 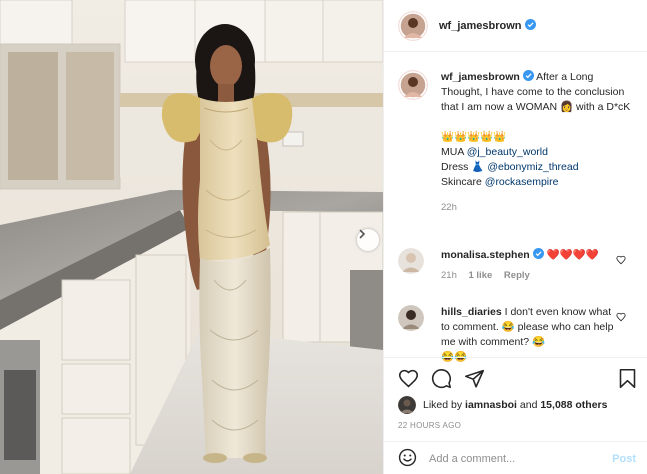 What do you see at coordinates (452, 152) in the screenshot?
I see `mua-label: MUA` at bounding box center [452, 152].